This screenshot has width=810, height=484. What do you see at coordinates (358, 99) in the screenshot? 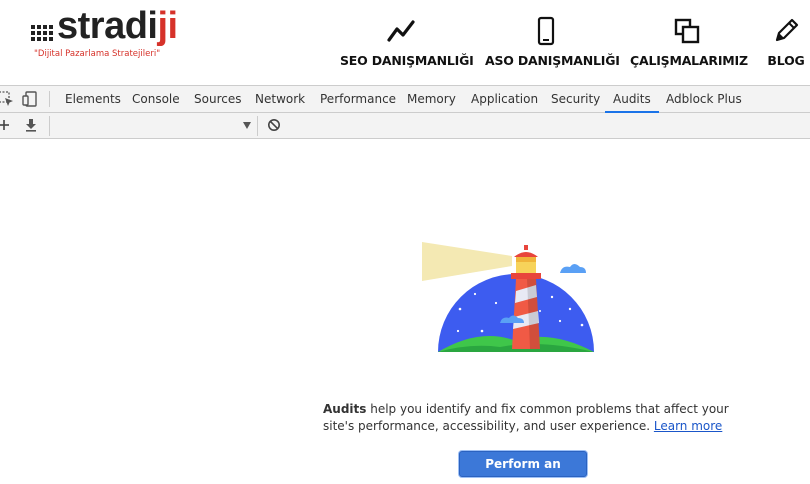
I see `tab-performance: Performance` at bounding box center [358, 99].